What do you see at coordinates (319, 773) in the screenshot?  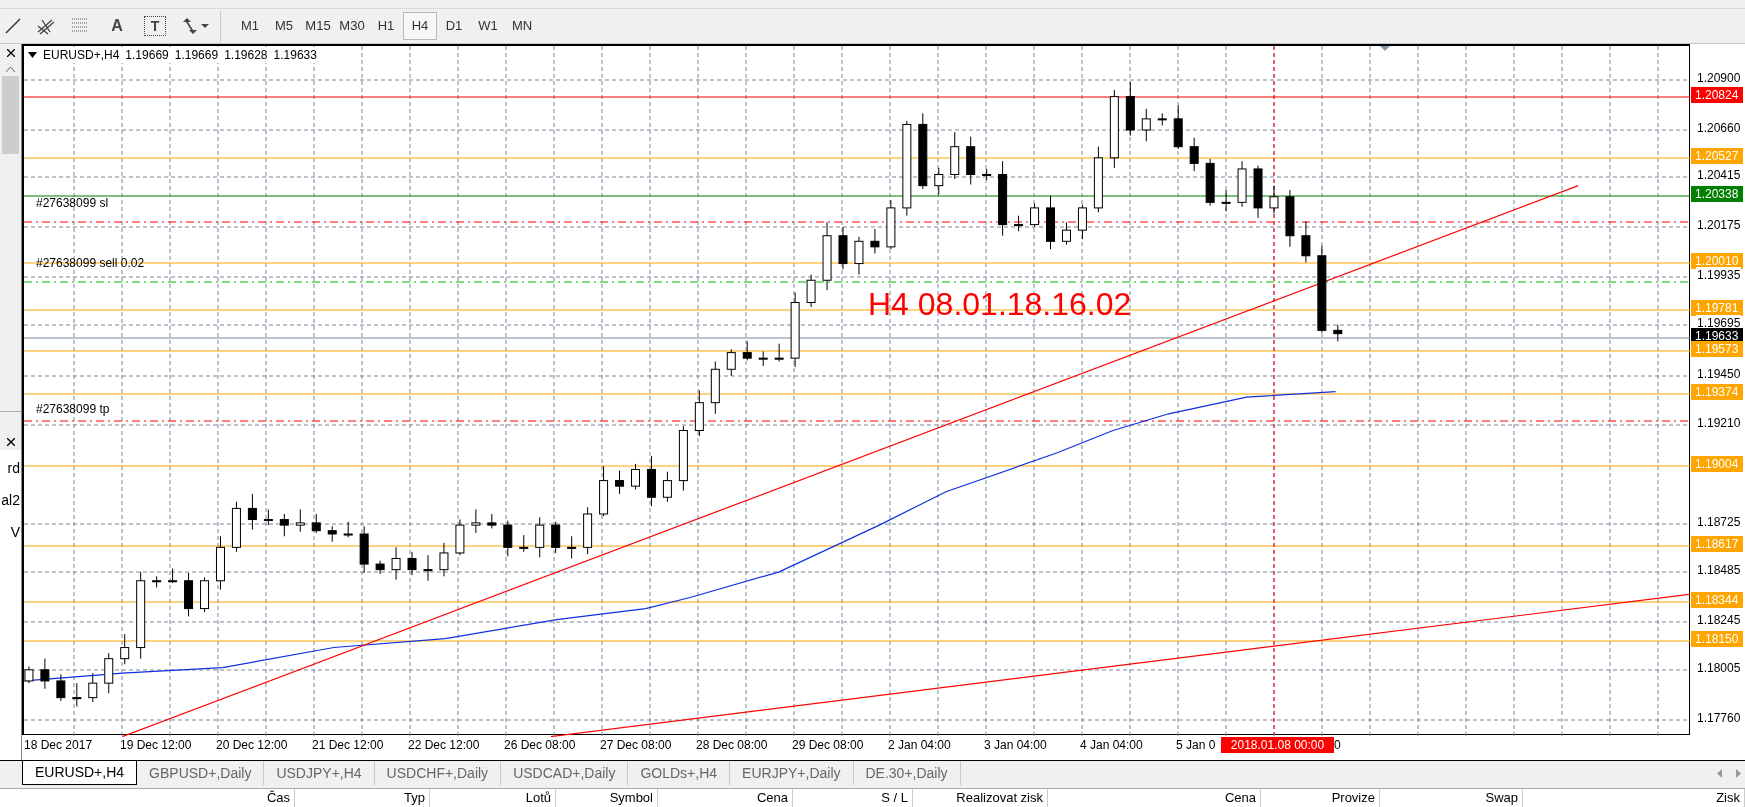 I see `chart-tab: USDJPY+,H4` at bounding box center [319, 773].